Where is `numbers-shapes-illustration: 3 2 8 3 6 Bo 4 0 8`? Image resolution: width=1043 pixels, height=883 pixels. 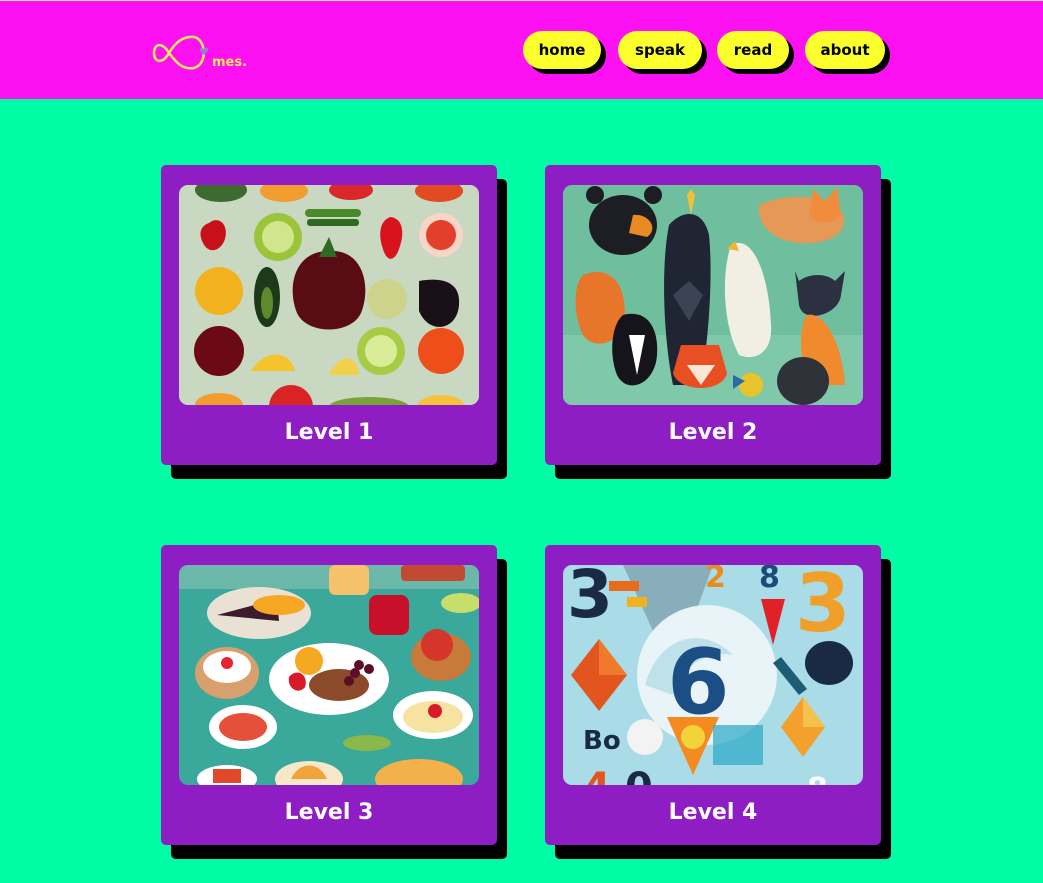
numbers-shapes-illustration: 3 2 8 3 6 Bo 4 0 8 is located at coordinates (713, 675).